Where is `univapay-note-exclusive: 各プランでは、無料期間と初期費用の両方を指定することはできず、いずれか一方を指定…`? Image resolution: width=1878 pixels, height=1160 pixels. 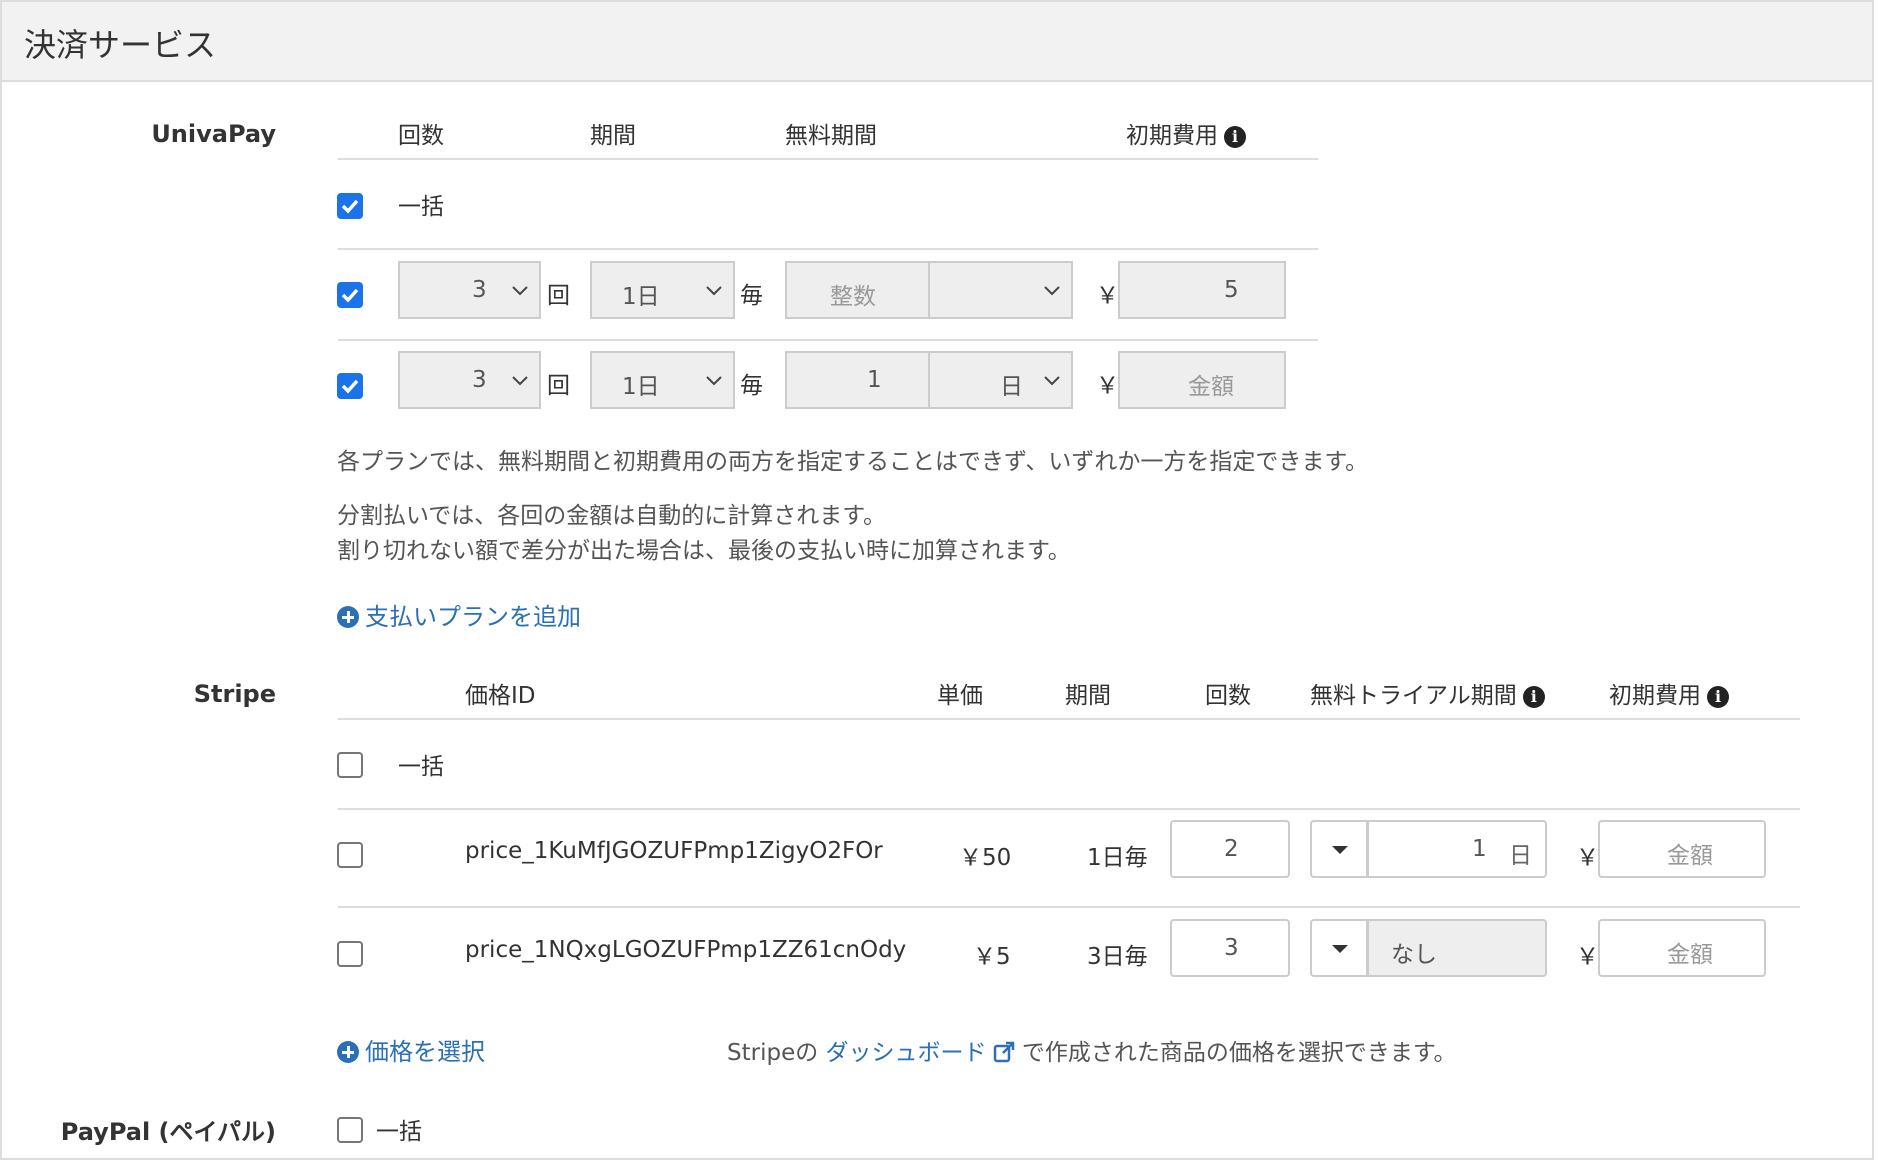
univapay-note-exclusive: 各プランでは、無料期間と初期費用の両方を指定することはできず、いずれか一方を指定… is located at coordinates (853, 462).